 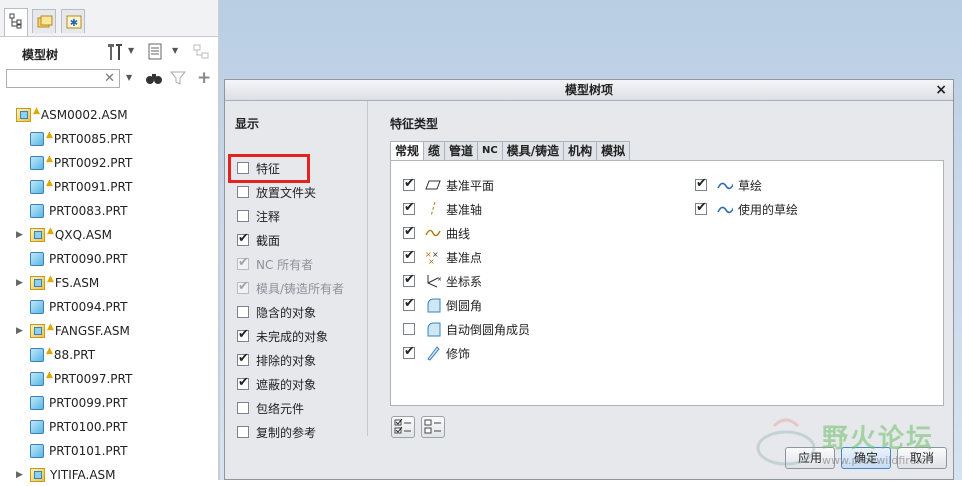 What do you see at coordinates (204, 78) in the screenshot?
I see `add-icon: +` at bounding box center [204, 78].